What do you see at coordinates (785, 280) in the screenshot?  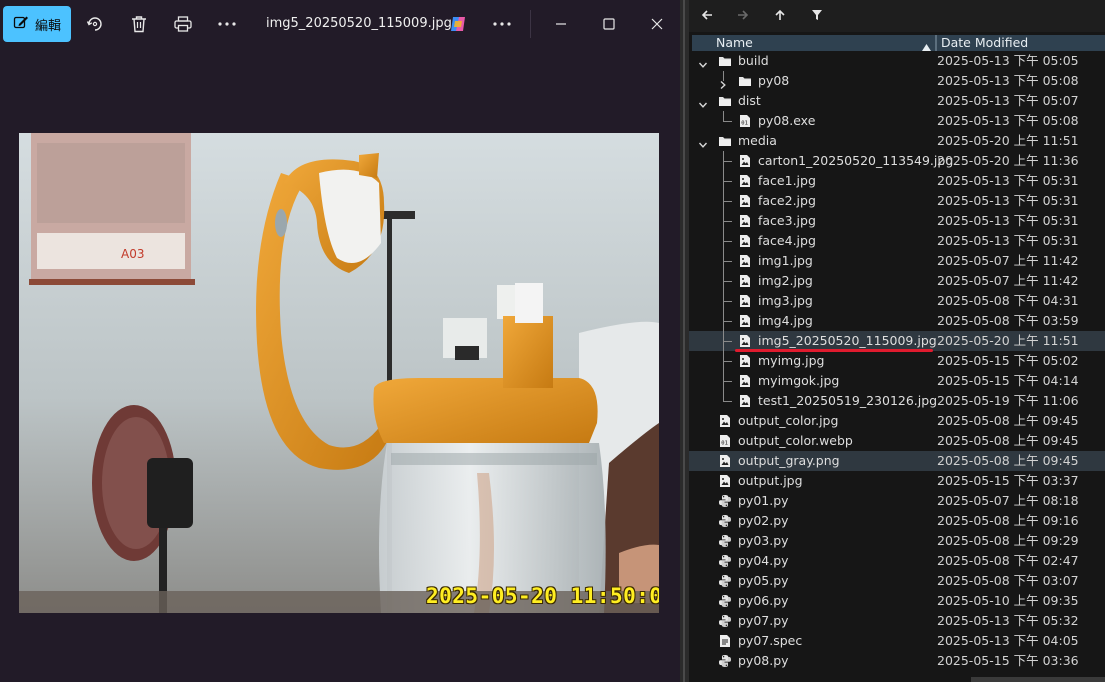 I see `file-name: img2.jpg` at bounding box center [785, 280].